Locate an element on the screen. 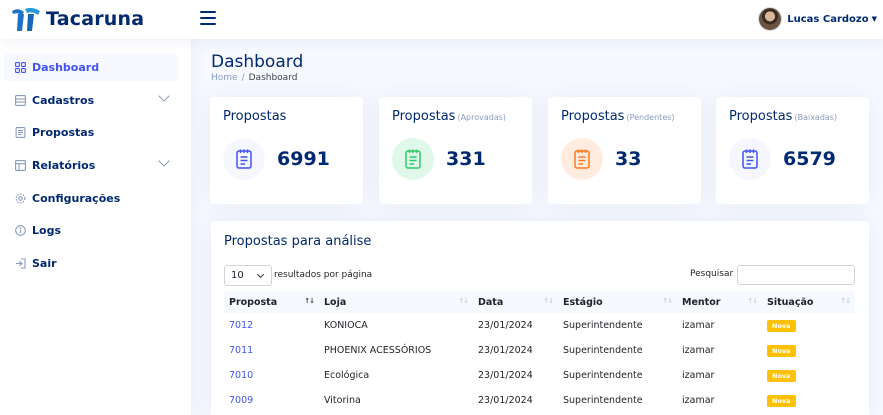 This screenshot has width=883, height=415. card-value: 33 is located at coordinates (628, 159).